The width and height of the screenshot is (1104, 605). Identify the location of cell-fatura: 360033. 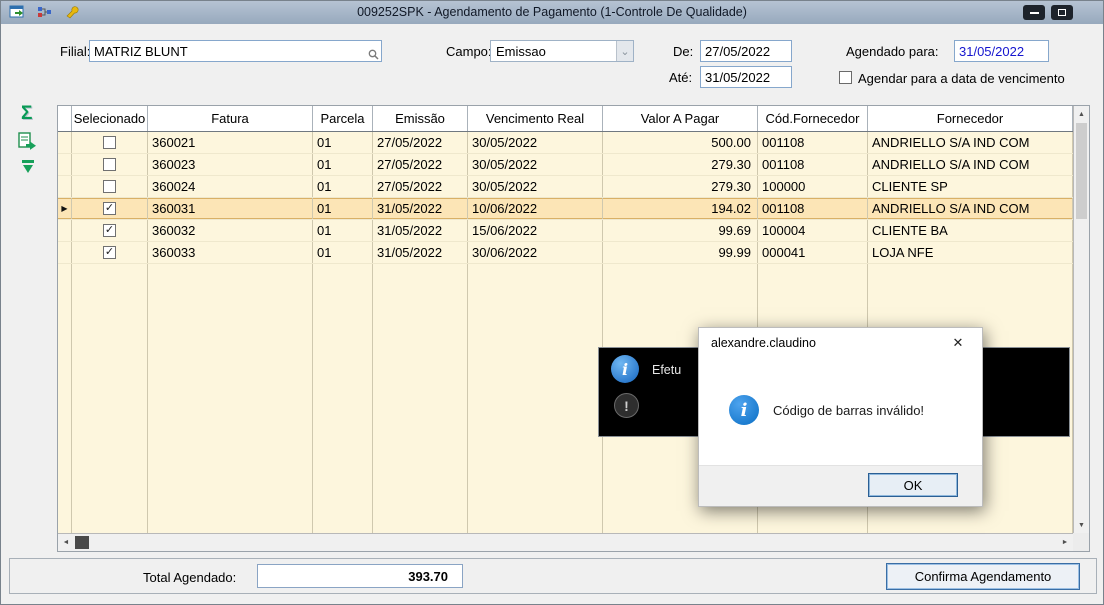
(230, 252).